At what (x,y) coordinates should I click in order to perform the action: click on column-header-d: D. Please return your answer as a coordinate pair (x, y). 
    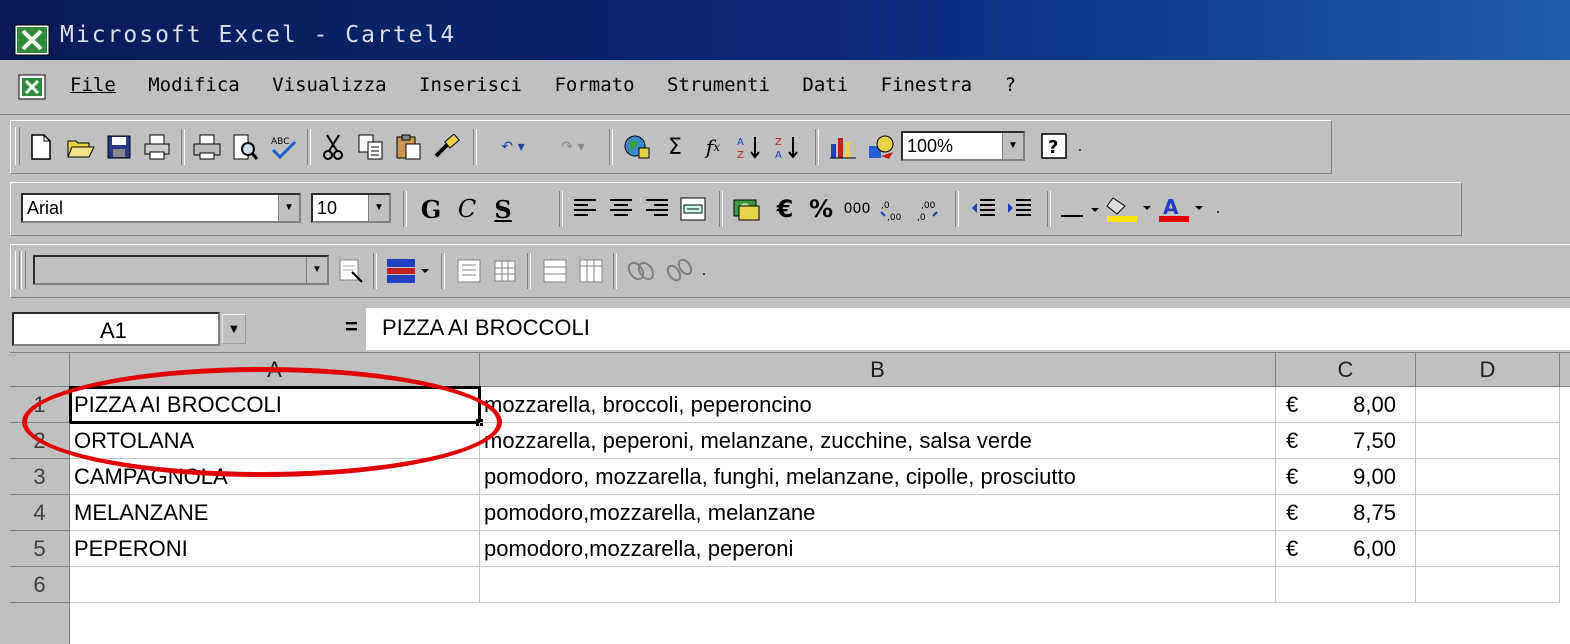
    Looking at the image, I should click on (1488, 370).